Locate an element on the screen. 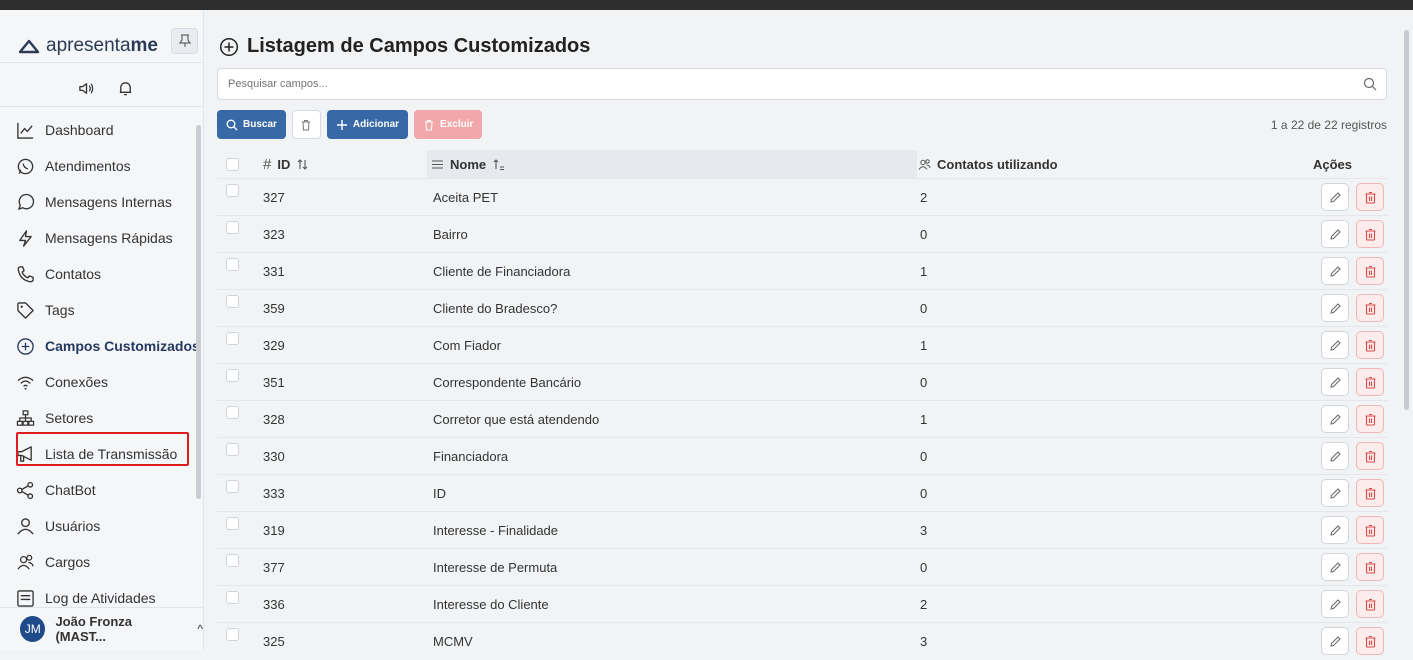  sidebar-item-label: Dashboard is located at coordinates (79, 130).